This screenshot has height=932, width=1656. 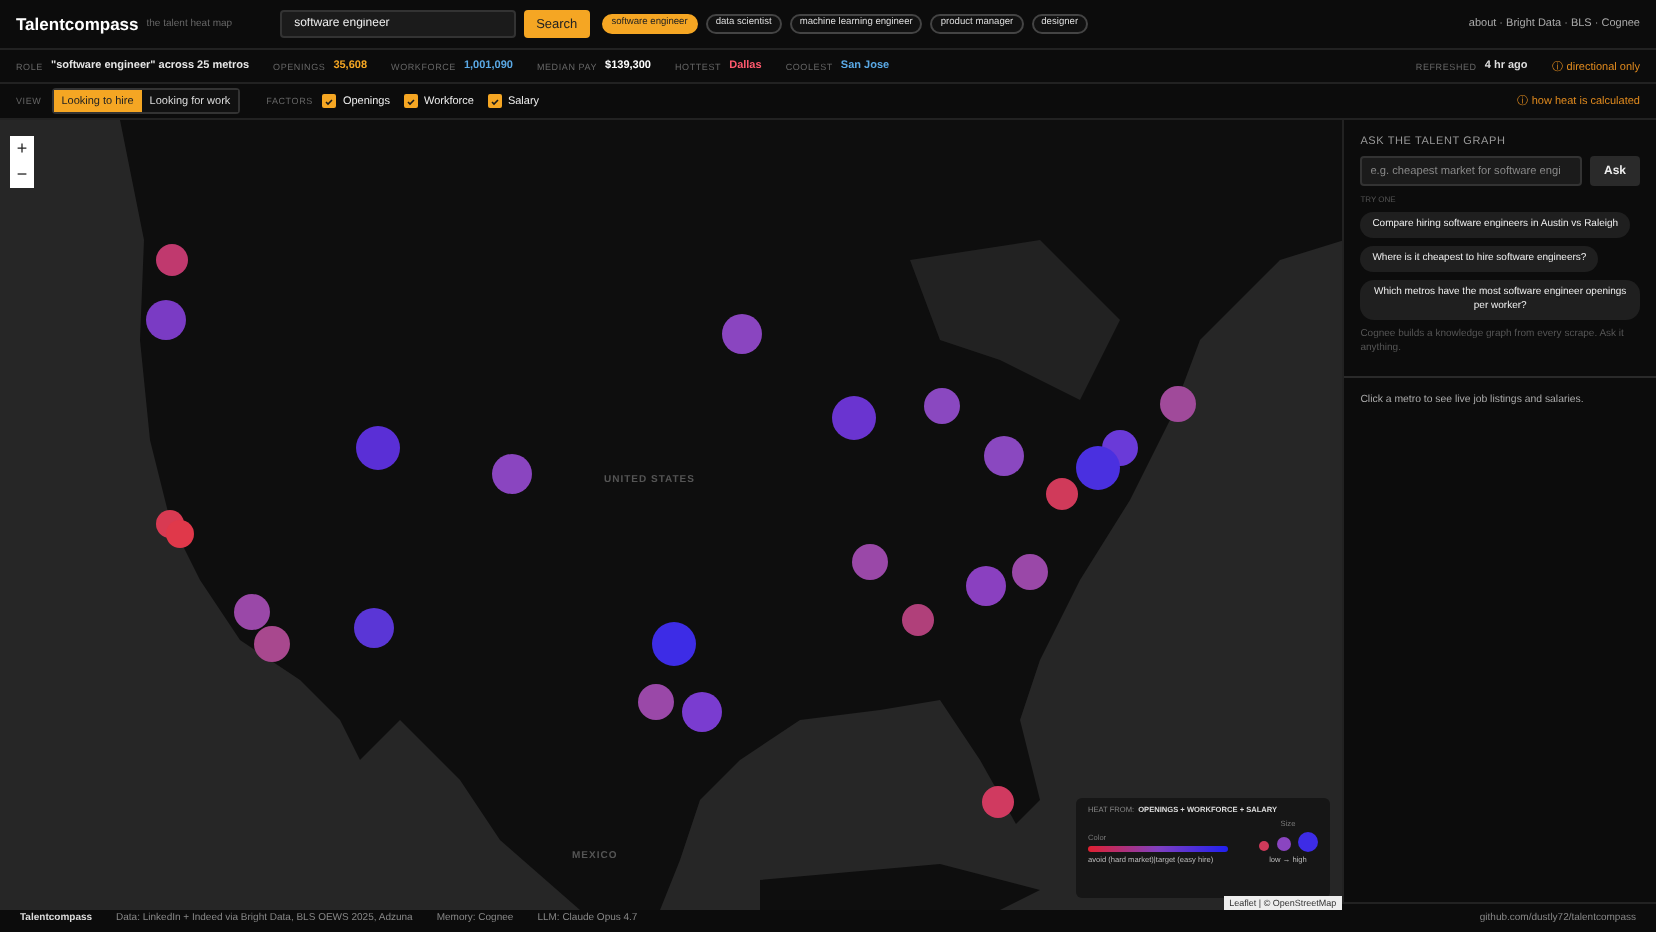 What do you see at coordinates (1158, 849) in the screenshot?
I see `color-gradient` at bounding box center [1158, 849].